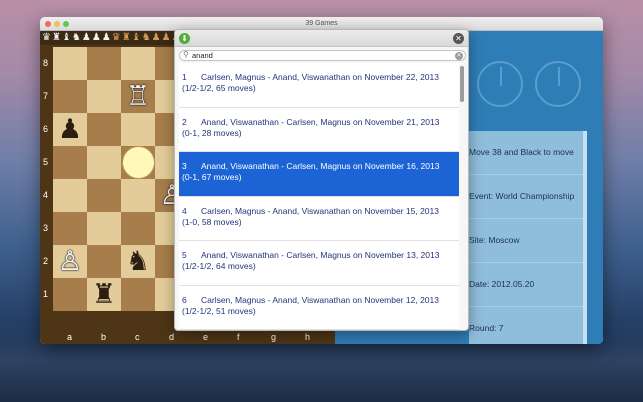 This screenshot has width=643, height=402. Describe the element at coordinates (138, 261) in the screenshot. I see `black-knight-icon: ♞` at that location.